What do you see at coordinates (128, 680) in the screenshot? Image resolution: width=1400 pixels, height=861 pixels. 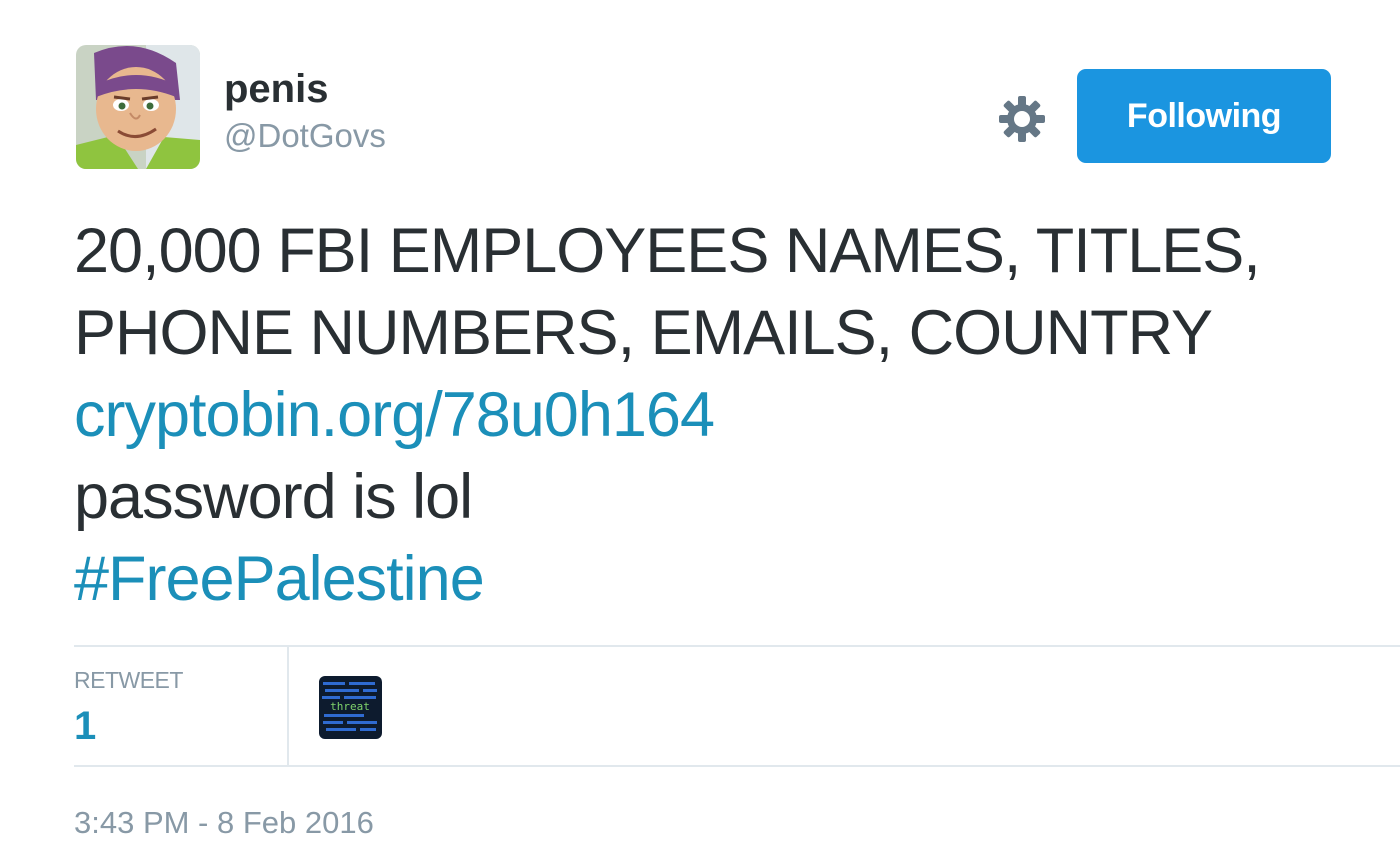 I see `retweet-label: RETWEET` at bounding box center [128, 680].